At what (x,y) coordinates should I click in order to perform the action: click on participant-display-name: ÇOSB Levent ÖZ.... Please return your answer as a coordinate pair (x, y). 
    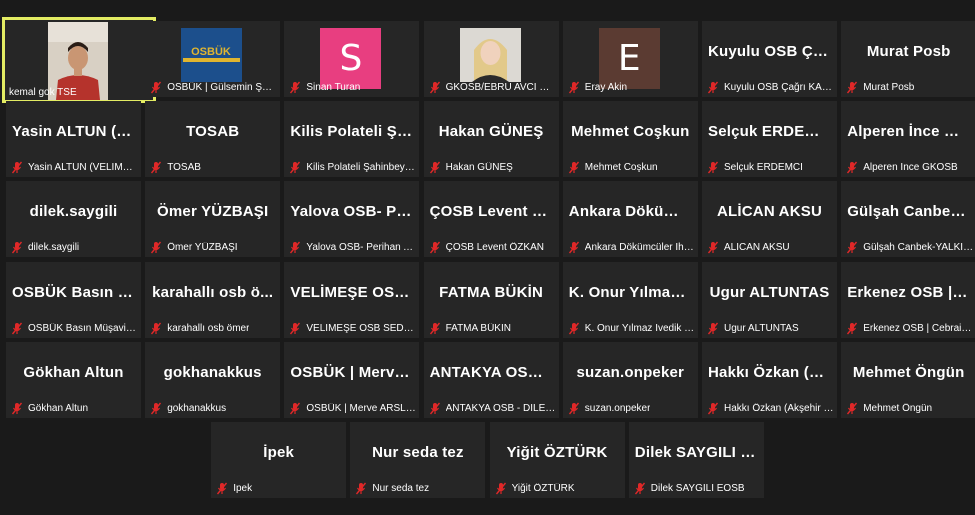
    Looking at the image, I should click on (491, 211).